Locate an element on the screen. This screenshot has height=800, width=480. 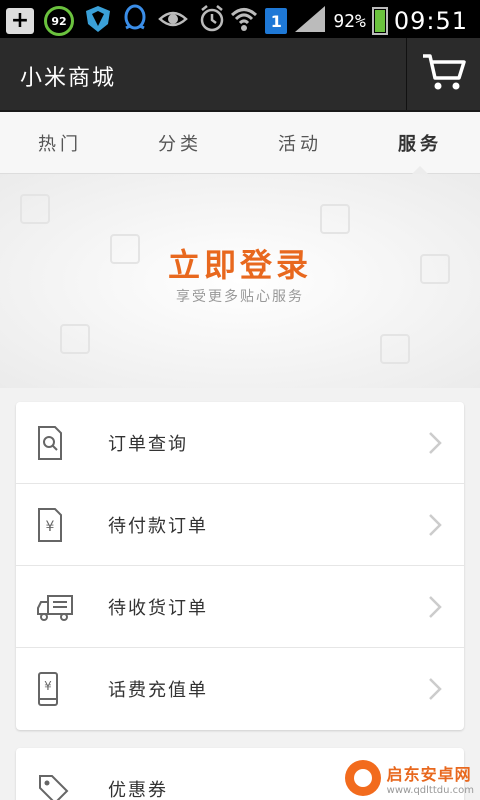
watermark: 启东安卓网 www.qdlttdu.com is located at coordinates (409, 778).